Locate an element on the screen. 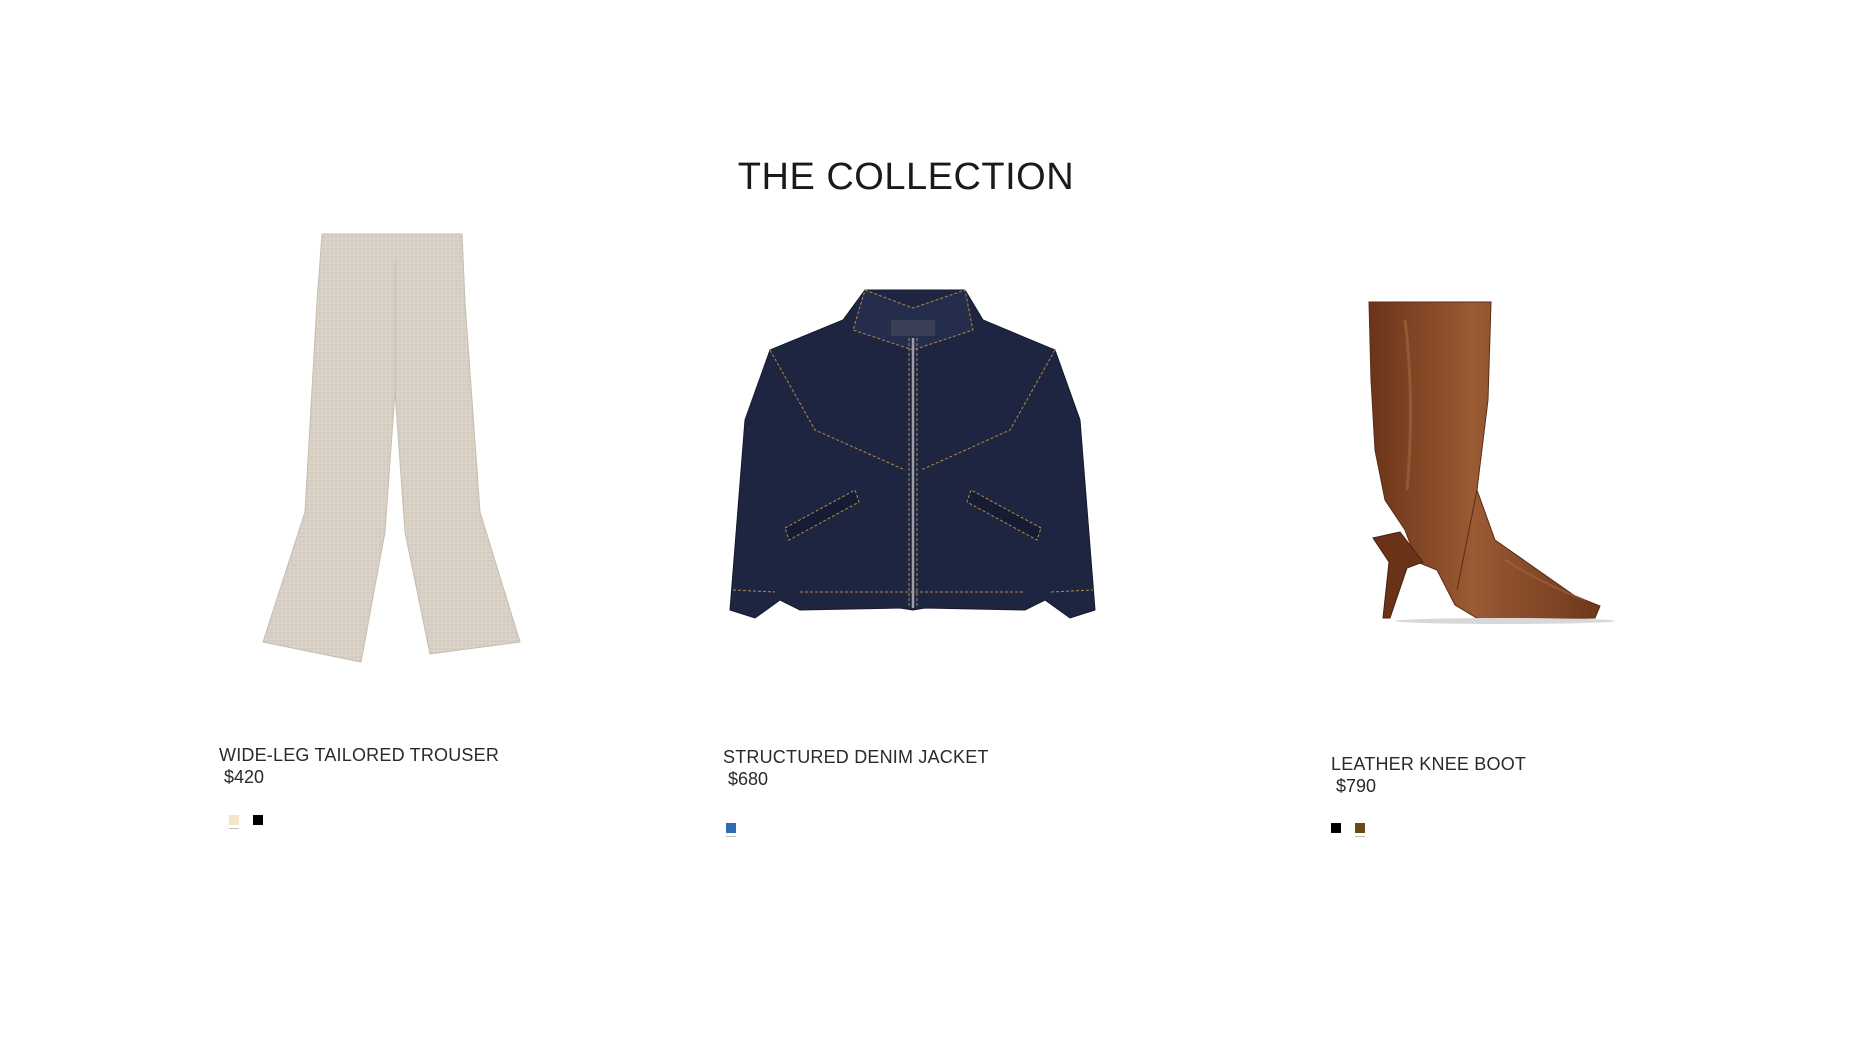 This screenshot has height=1061, width=1875. knee-boot-image-icon is located at coordinates (1491, 462).